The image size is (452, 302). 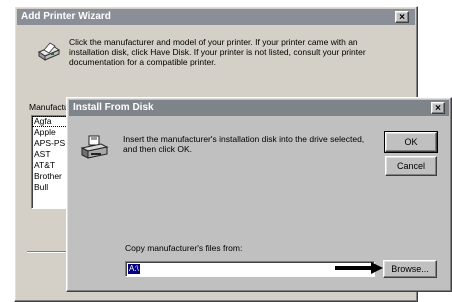 What do you see at coordinates (359, 269) in the screenshot?
I see `arrow-icon` at bounding box center [359, 269].